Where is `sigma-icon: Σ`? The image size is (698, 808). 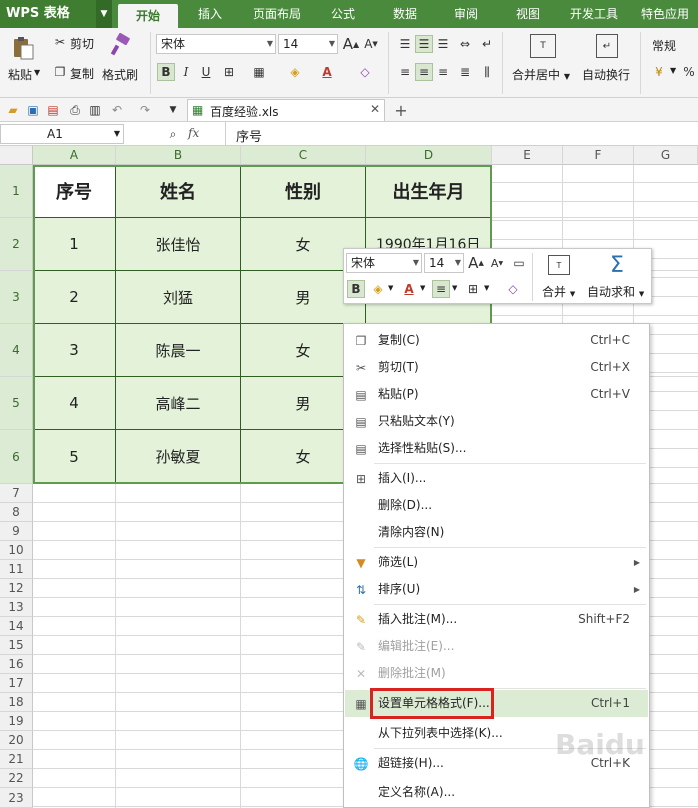
sigma-icon: Σ is located at coordinates (617, 265).